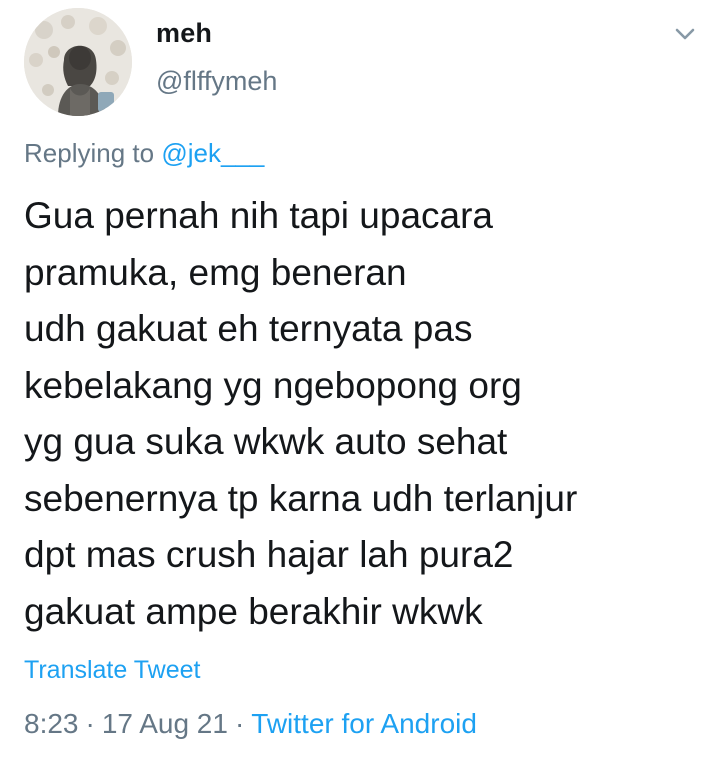 The image size is (720, 760). I want to click on tweet-text-line: gakuat ampe berakhir wkwk, so click(253, 611).